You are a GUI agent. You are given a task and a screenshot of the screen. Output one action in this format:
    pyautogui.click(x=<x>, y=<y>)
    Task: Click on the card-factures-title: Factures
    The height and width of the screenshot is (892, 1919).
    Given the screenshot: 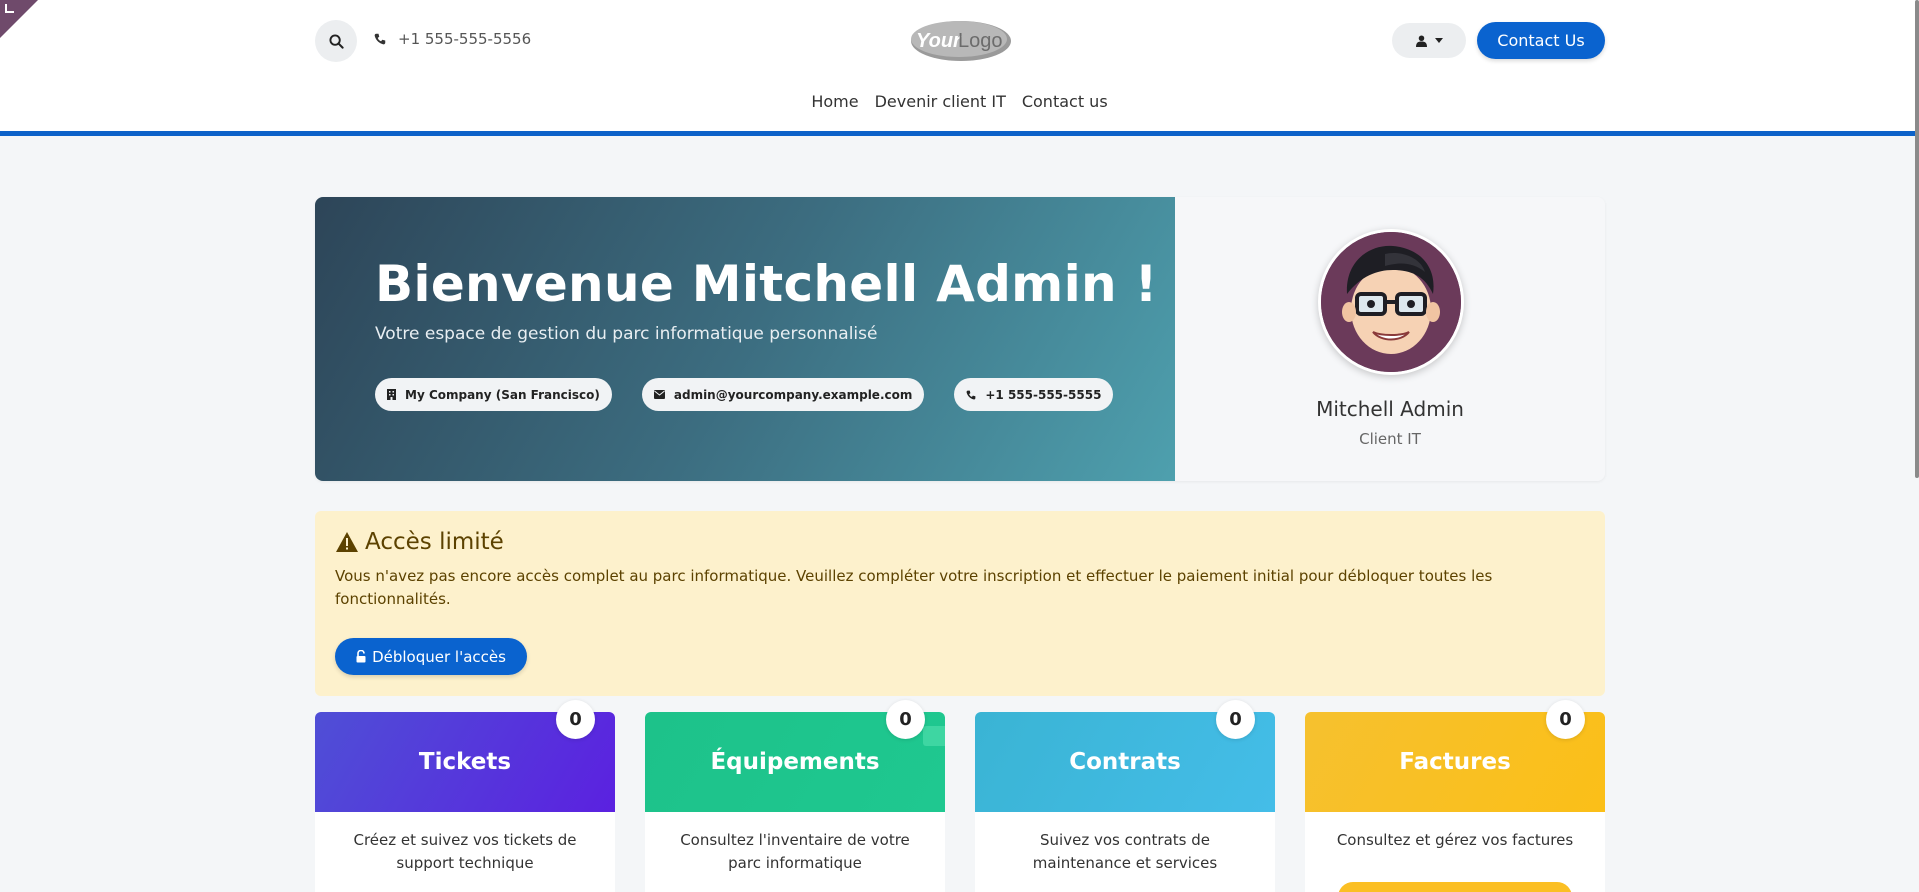 What is the action you would take?
    pyautogui.click(x=1455, y=762)
    